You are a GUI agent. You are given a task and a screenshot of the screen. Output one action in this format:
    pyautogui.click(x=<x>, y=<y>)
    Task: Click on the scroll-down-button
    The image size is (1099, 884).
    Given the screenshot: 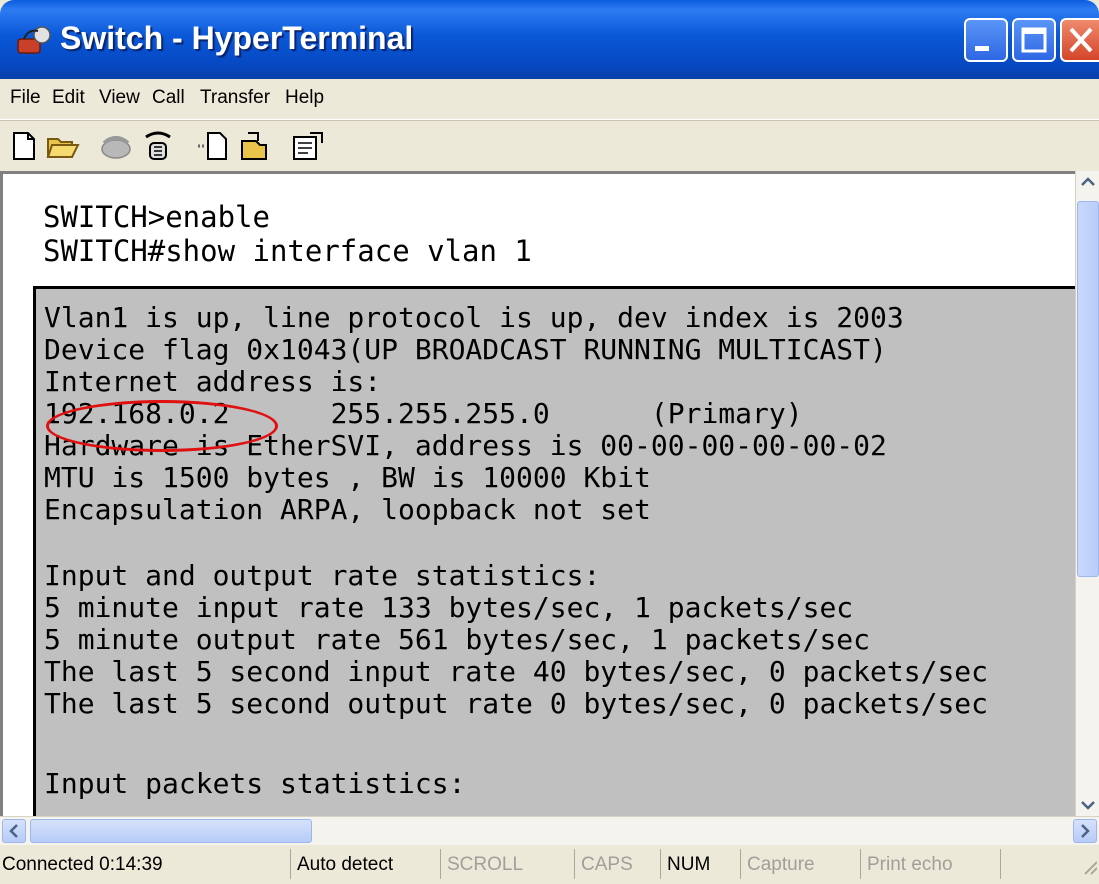 What is the action you would take?
    pyautogui.click(x=1088, y=805)
    